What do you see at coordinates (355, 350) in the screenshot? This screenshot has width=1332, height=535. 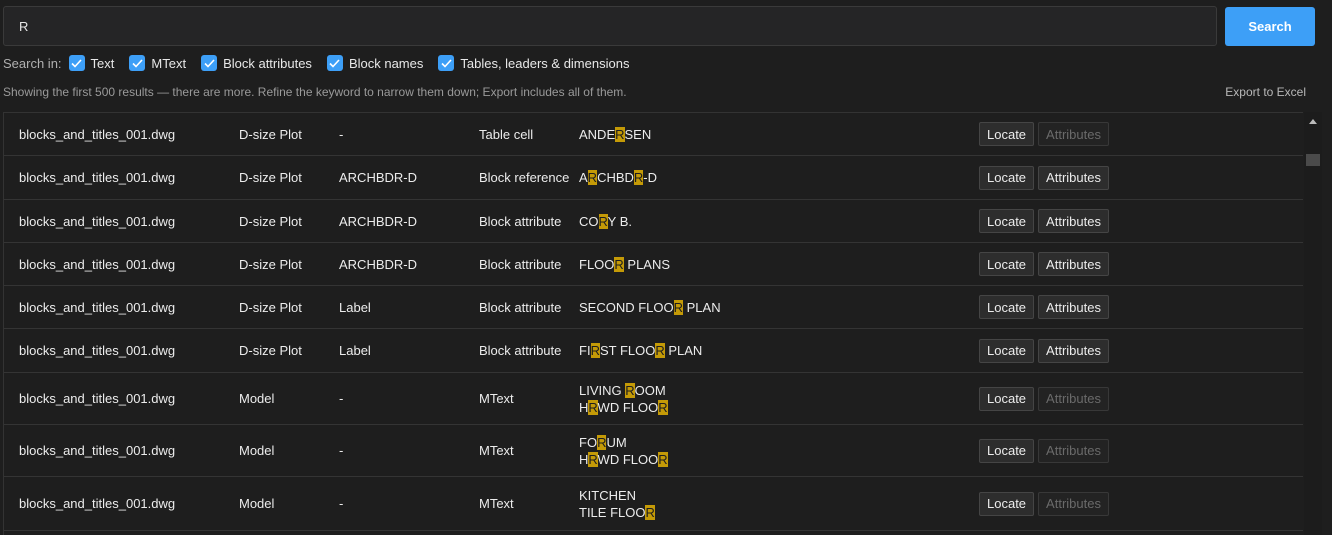 I see `block-cell: Label` at bounding box center [355, 350].